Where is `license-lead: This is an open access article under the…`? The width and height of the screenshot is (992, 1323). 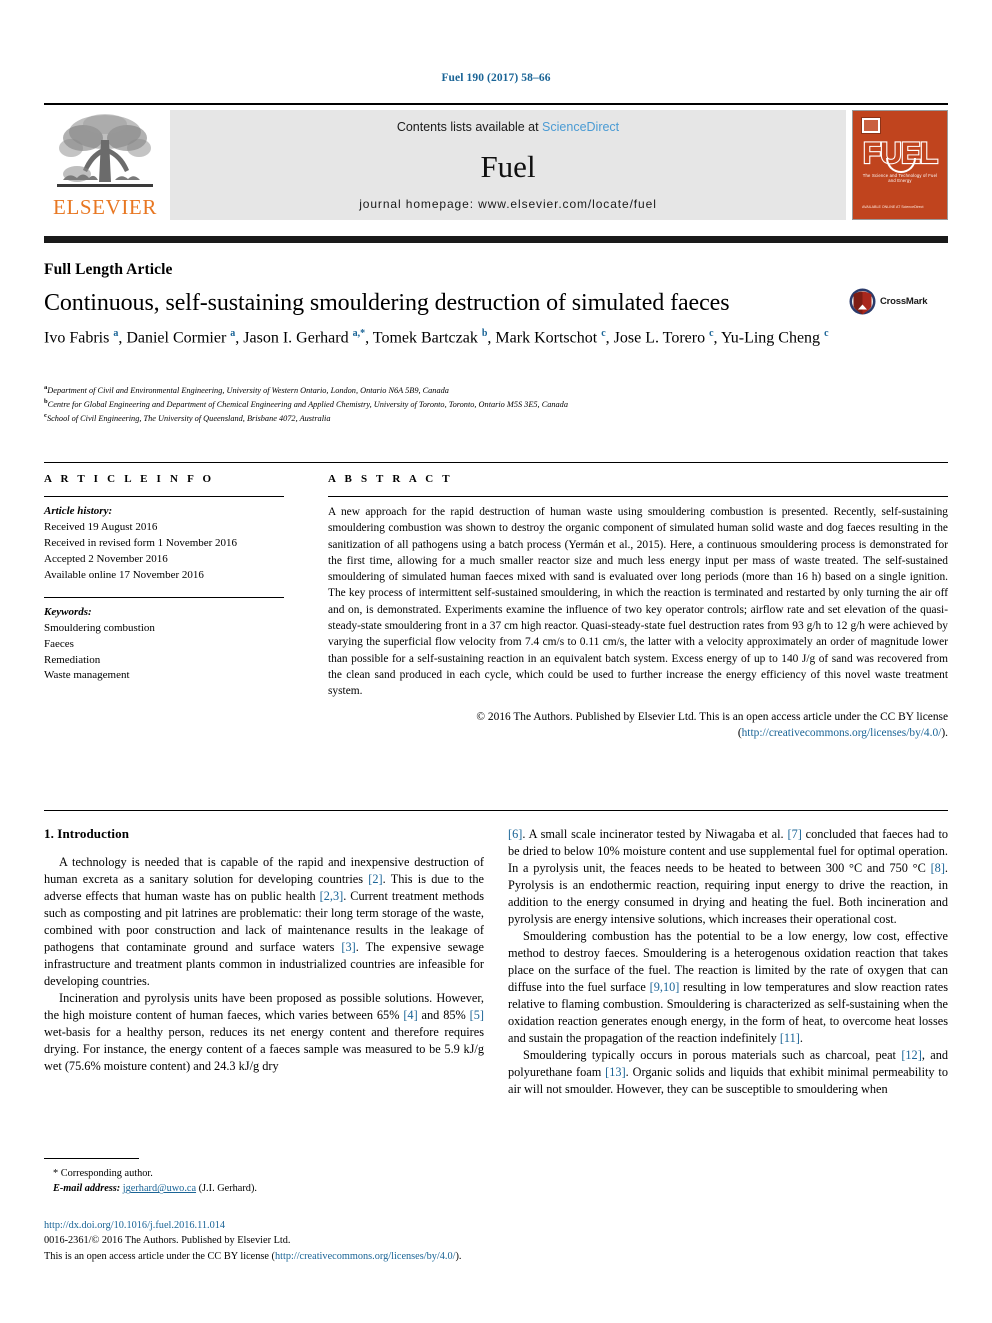 license-lead: This is an open access article under the… is located at coordinates (159, 1256).